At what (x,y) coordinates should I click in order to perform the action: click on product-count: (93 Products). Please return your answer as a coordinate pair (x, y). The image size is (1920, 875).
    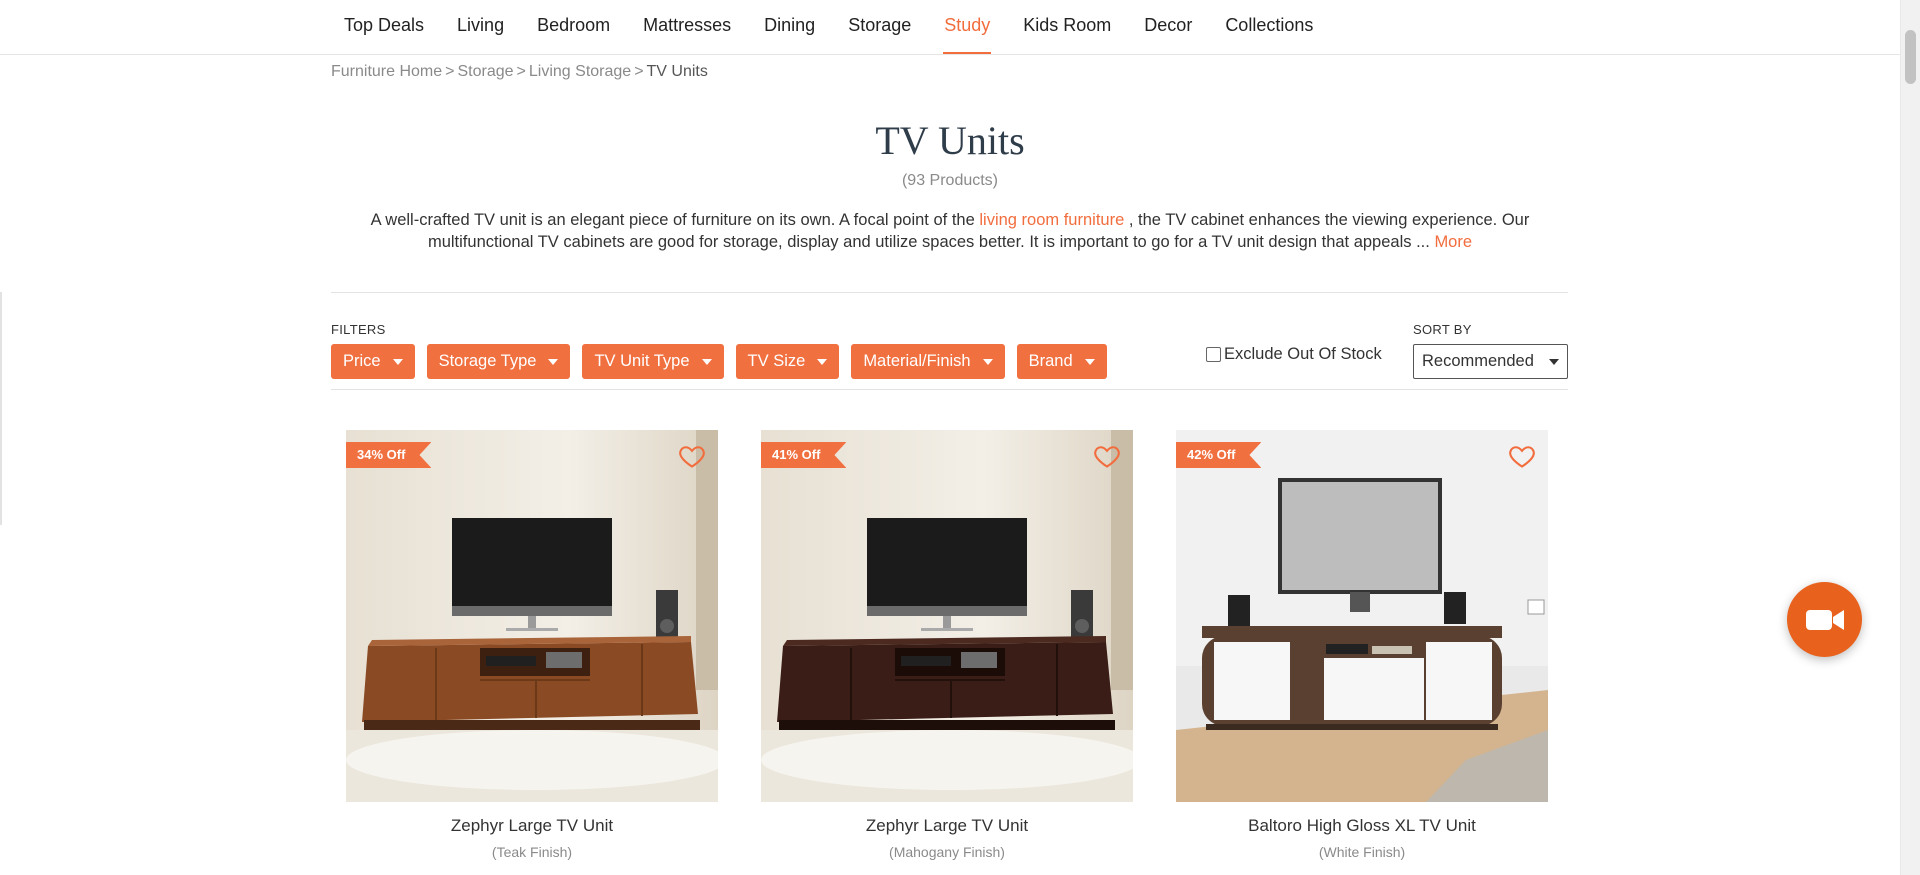
    Looking at the image, I should click on (950, 180).